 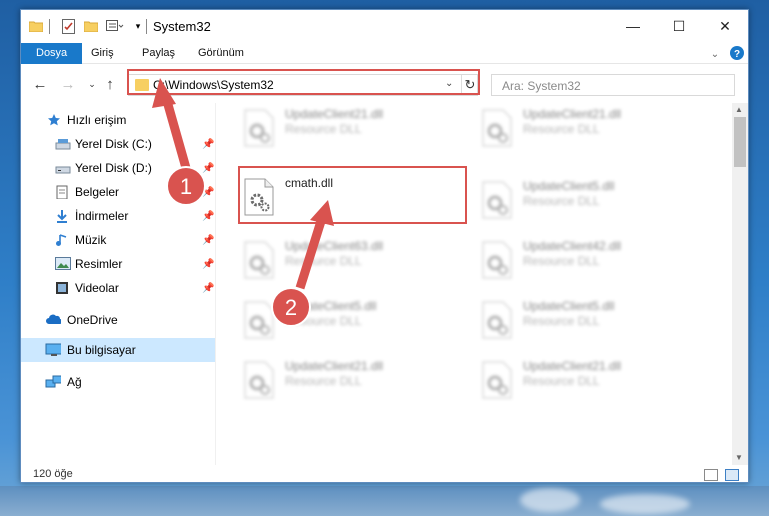 I want to click on file-name: UpdateClient42.dll, so click(x=572, y=246).